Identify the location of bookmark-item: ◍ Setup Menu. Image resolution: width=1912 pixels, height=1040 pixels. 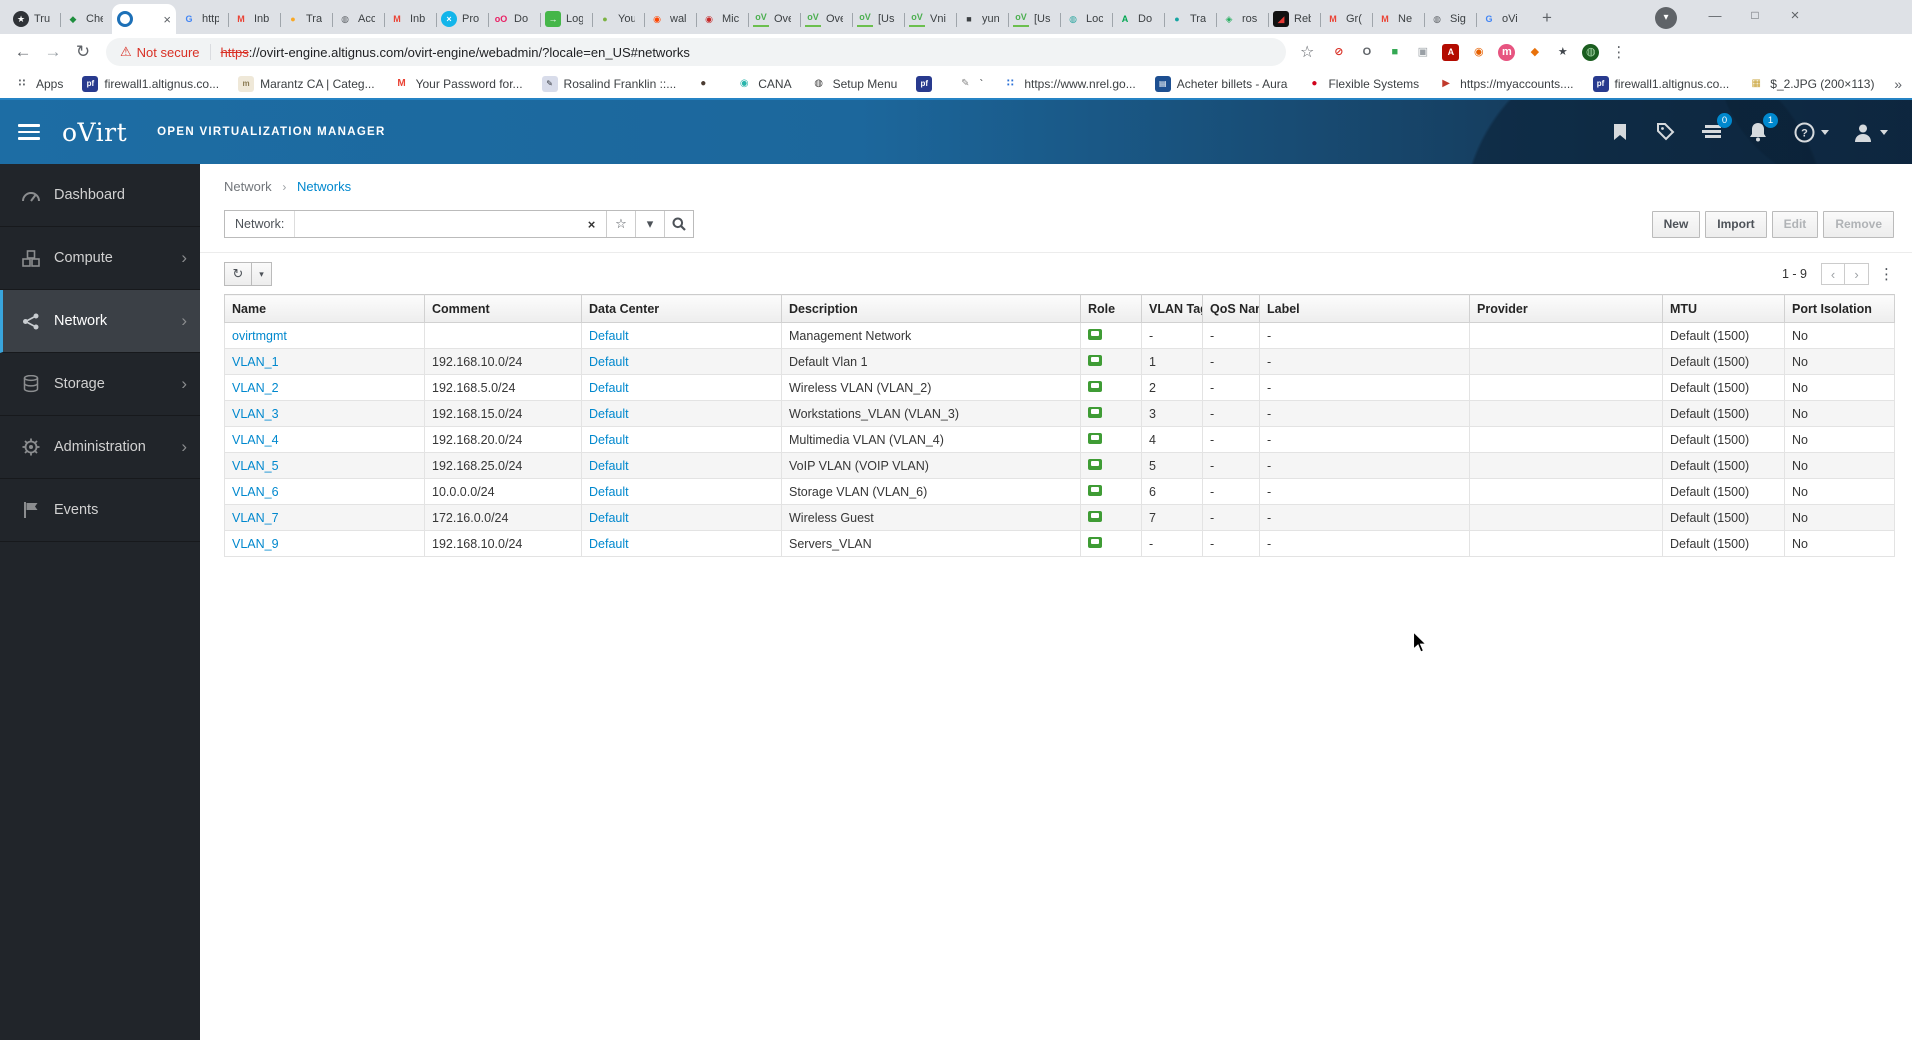
(854, 84).